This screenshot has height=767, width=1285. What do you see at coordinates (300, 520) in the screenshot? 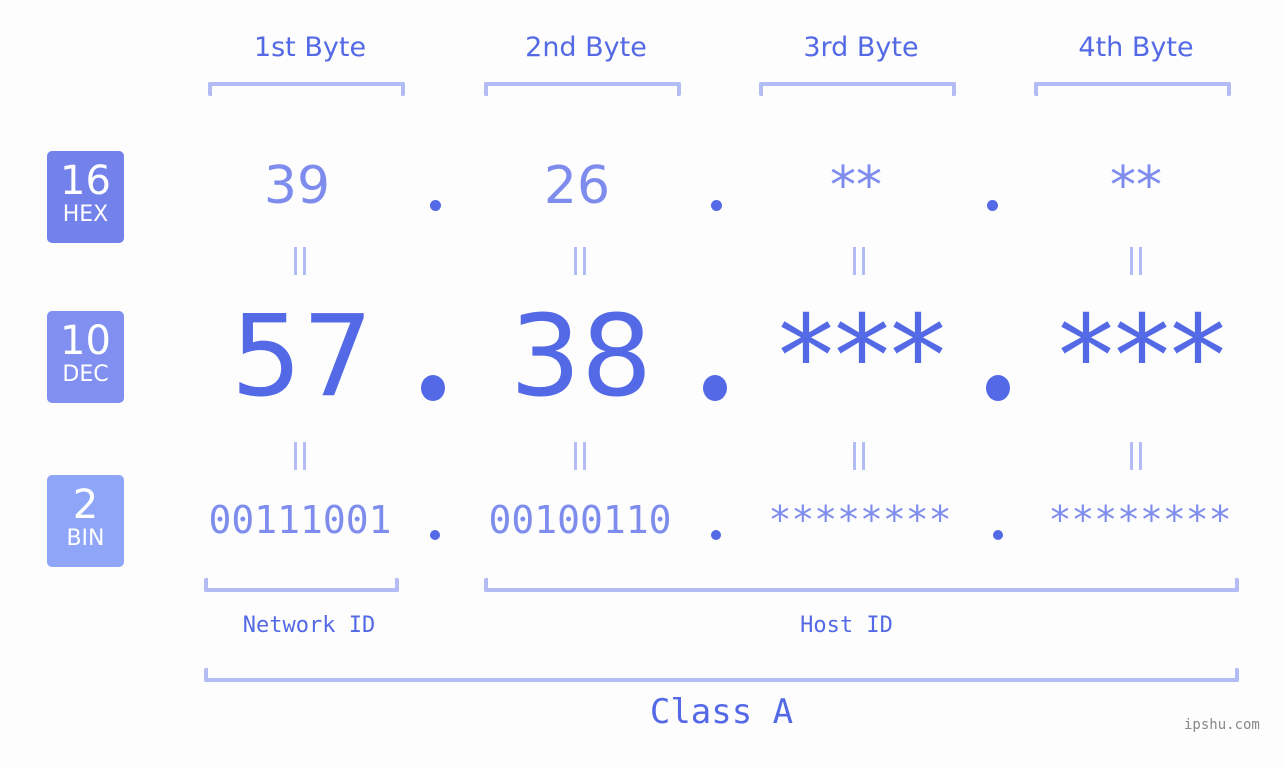
I see `bin-value-1: 00111001` at bounding box center [300, 520].